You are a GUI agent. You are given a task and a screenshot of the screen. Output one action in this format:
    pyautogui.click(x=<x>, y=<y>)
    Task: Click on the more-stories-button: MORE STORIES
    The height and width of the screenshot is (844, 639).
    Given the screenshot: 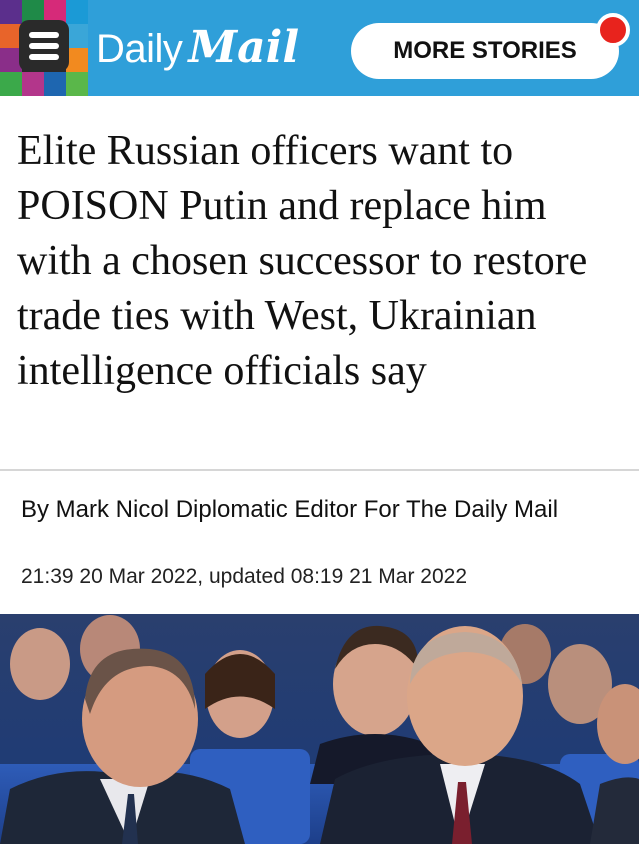 What is the action you would take?
    pyautogui.click(x=485, y=51)
    